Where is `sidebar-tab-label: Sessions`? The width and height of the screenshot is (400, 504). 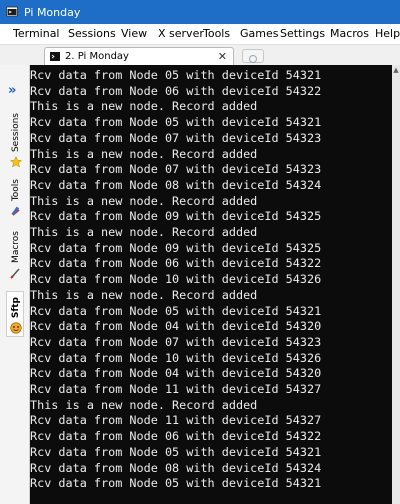
sidebar-tab-label: Sessions is located at coordinates (16, 133).